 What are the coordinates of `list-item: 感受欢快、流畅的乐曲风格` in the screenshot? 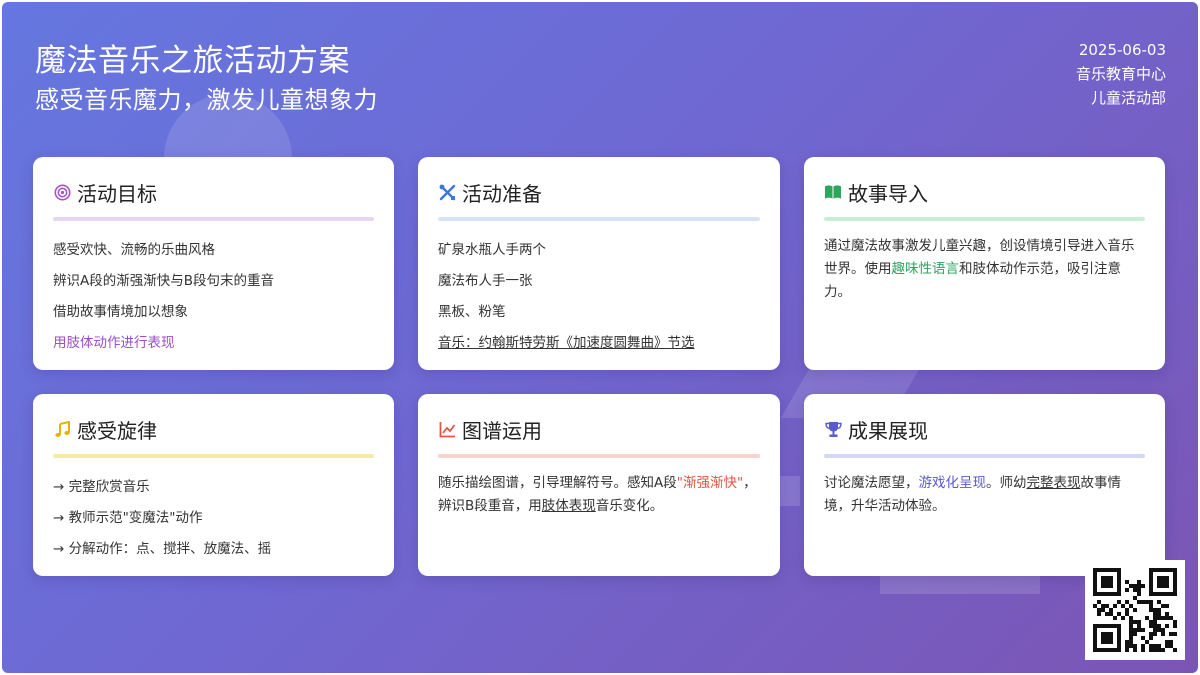 It's located at (134, 250).